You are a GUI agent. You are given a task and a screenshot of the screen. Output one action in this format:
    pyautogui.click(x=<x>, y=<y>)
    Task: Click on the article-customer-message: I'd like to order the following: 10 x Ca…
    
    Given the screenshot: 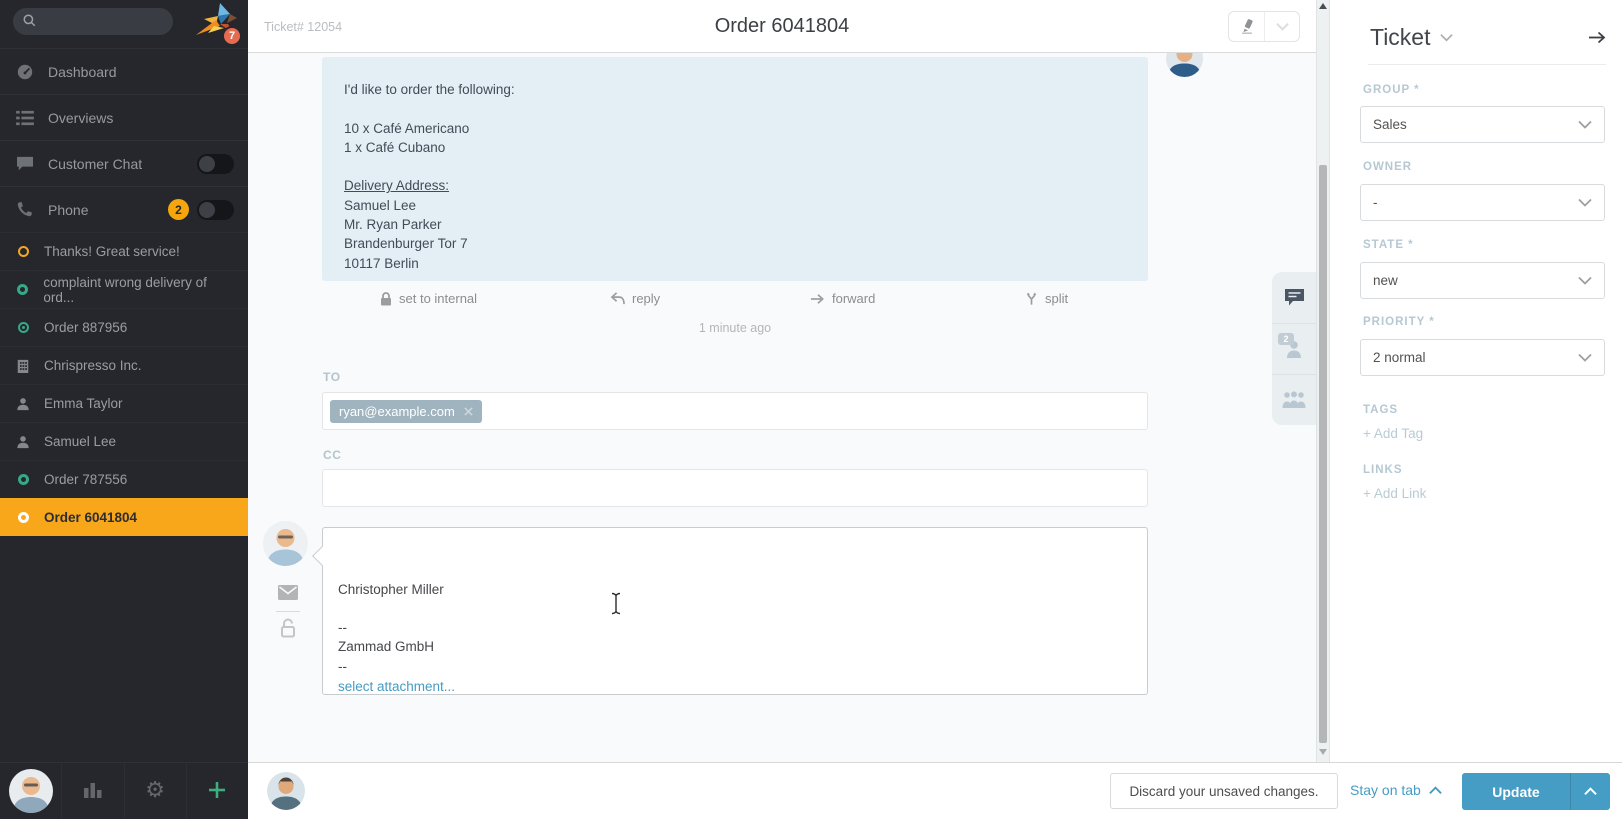 What is the action you would take?
    pyautogui.click(x=735, y=169)
    